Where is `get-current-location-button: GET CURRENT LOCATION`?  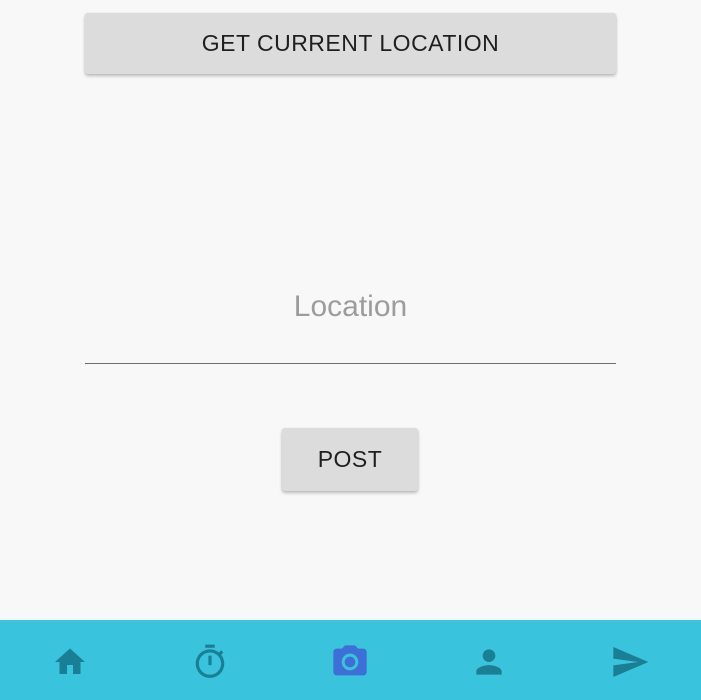
get-current-location-button: GET CURRENT LOCATION is located at coordinates (350, 43).